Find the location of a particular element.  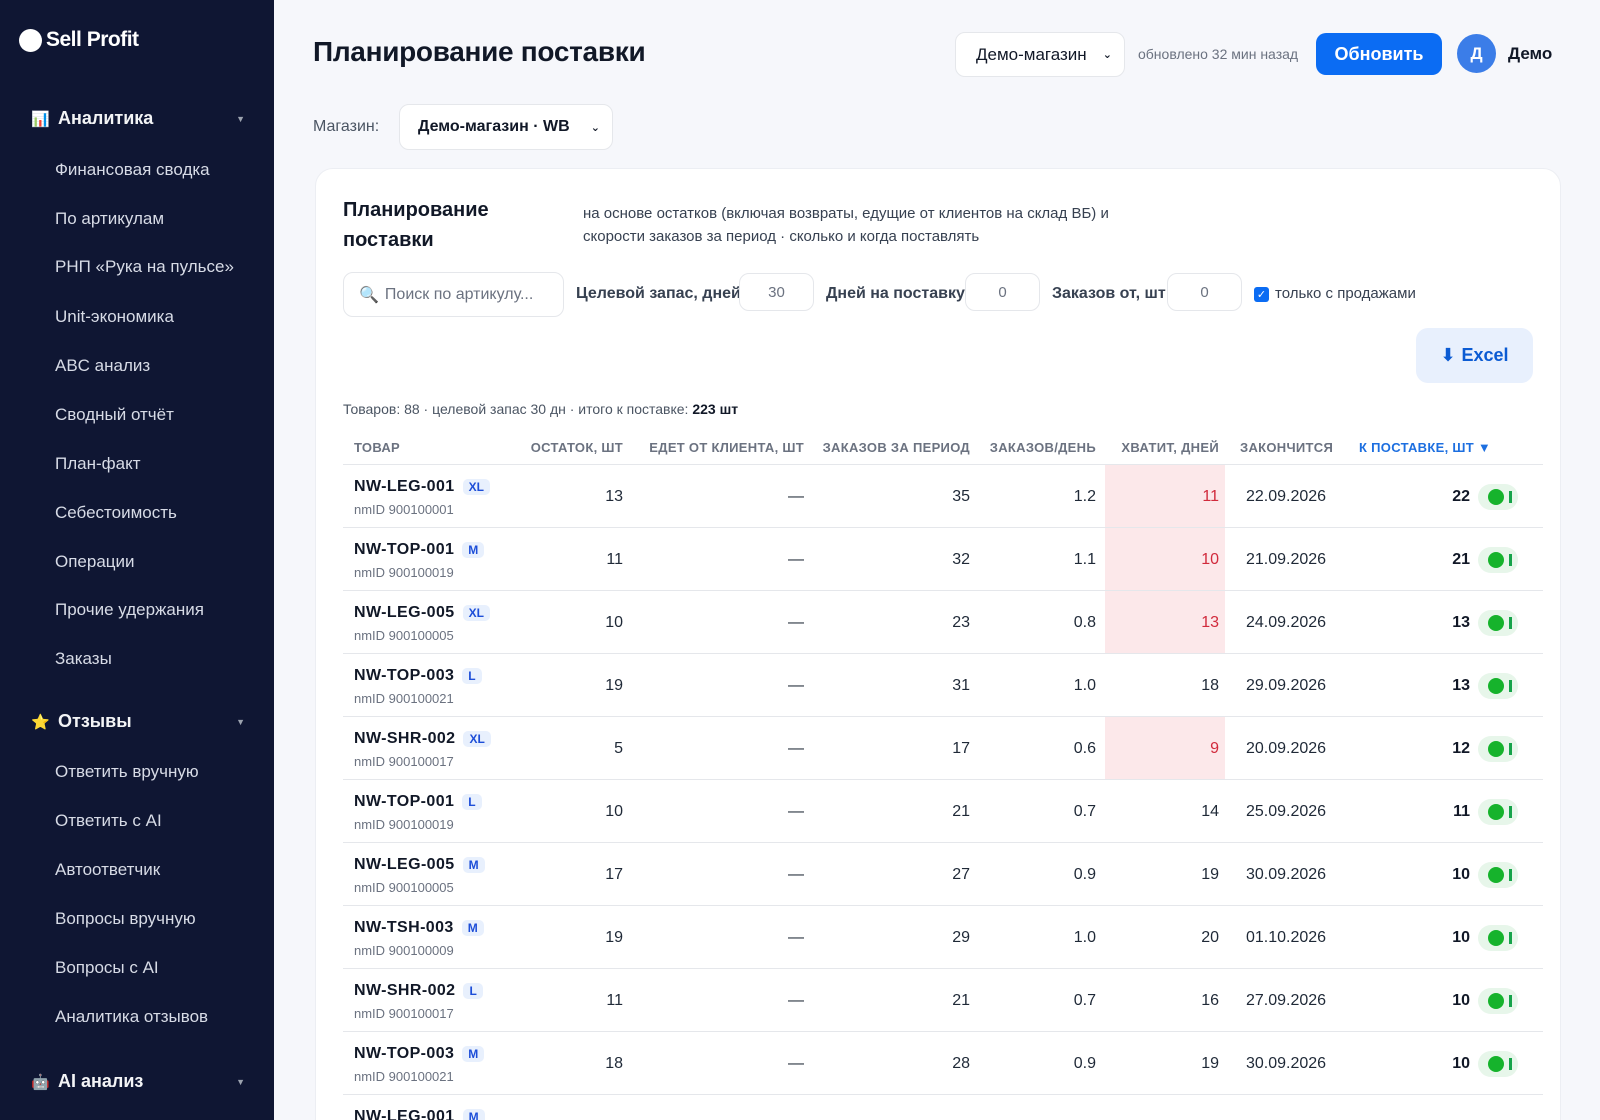

user-name: Демо is located at coordinates (1530, 54).